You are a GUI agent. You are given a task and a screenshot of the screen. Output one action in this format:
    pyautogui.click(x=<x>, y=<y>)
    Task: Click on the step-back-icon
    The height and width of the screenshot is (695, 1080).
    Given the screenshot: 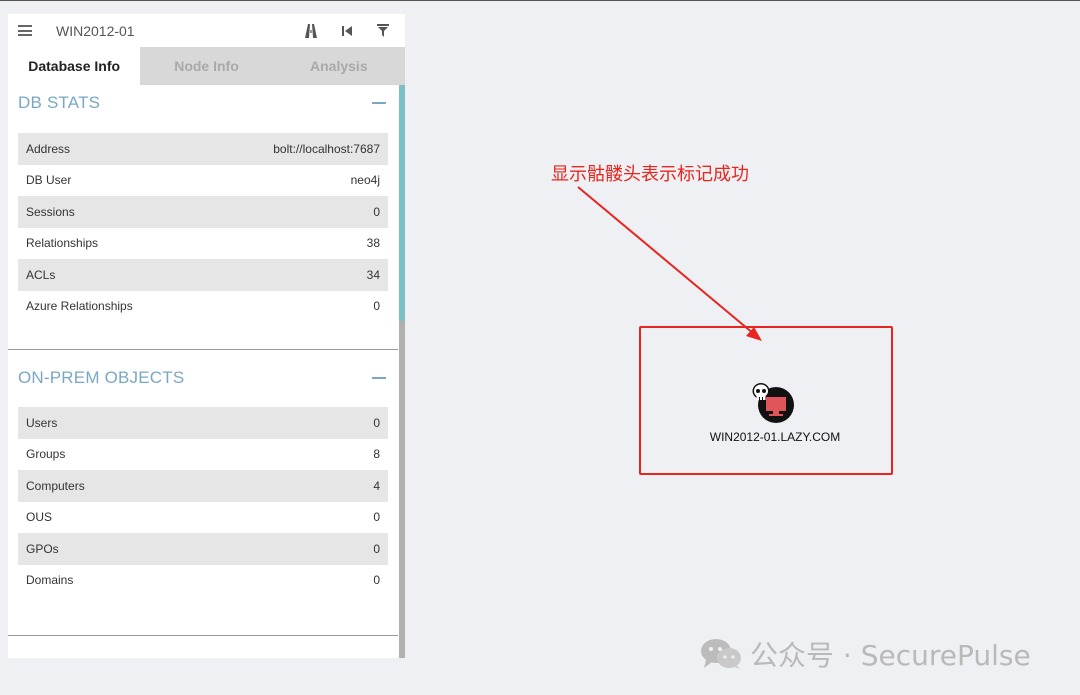 What is the action you would take?
    pyautogui.click(x=347, y=30)
    